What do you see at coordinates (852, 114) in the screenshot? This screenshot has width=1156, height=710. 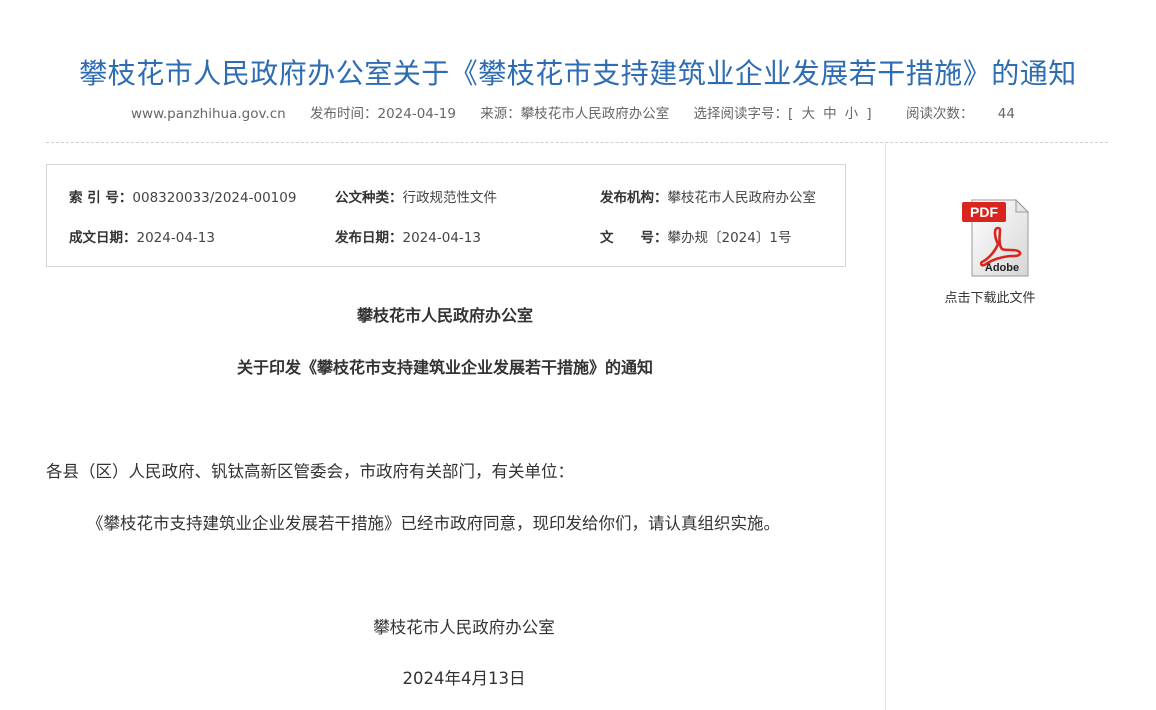 I see `font-size-small-button: 小` at bounding box center [852, 114].